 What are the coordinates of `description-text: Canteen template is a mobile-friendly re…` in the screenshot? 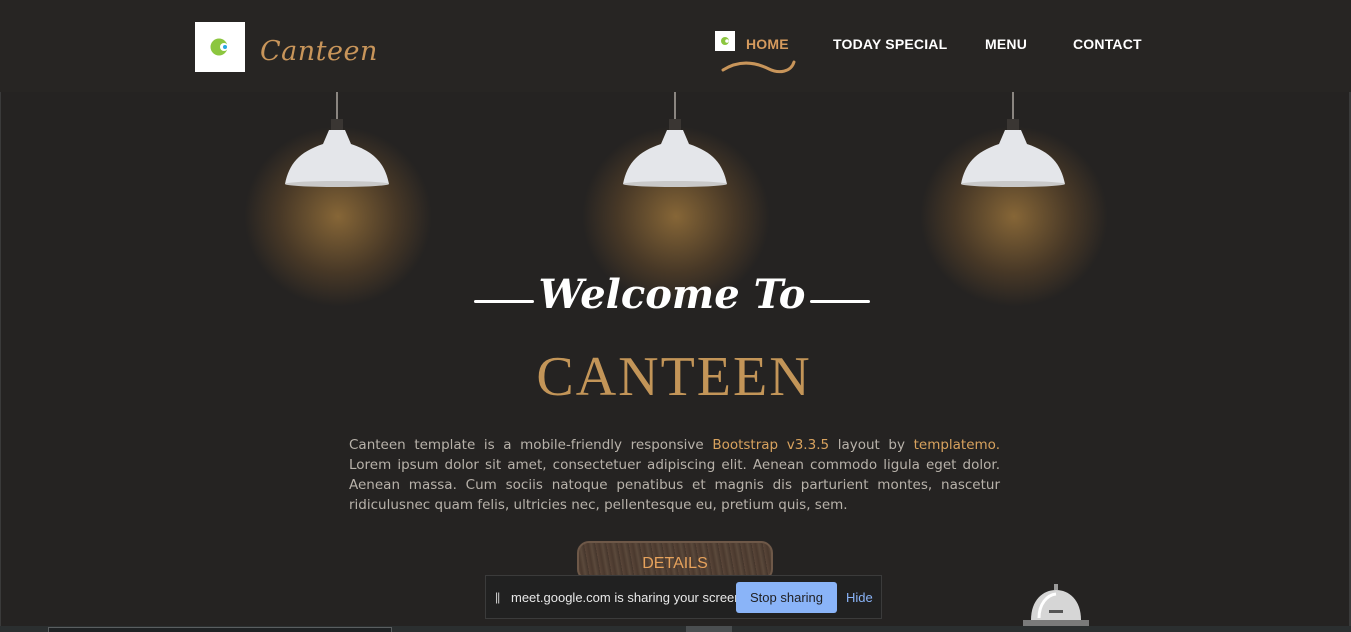 It's located at (531, 444).